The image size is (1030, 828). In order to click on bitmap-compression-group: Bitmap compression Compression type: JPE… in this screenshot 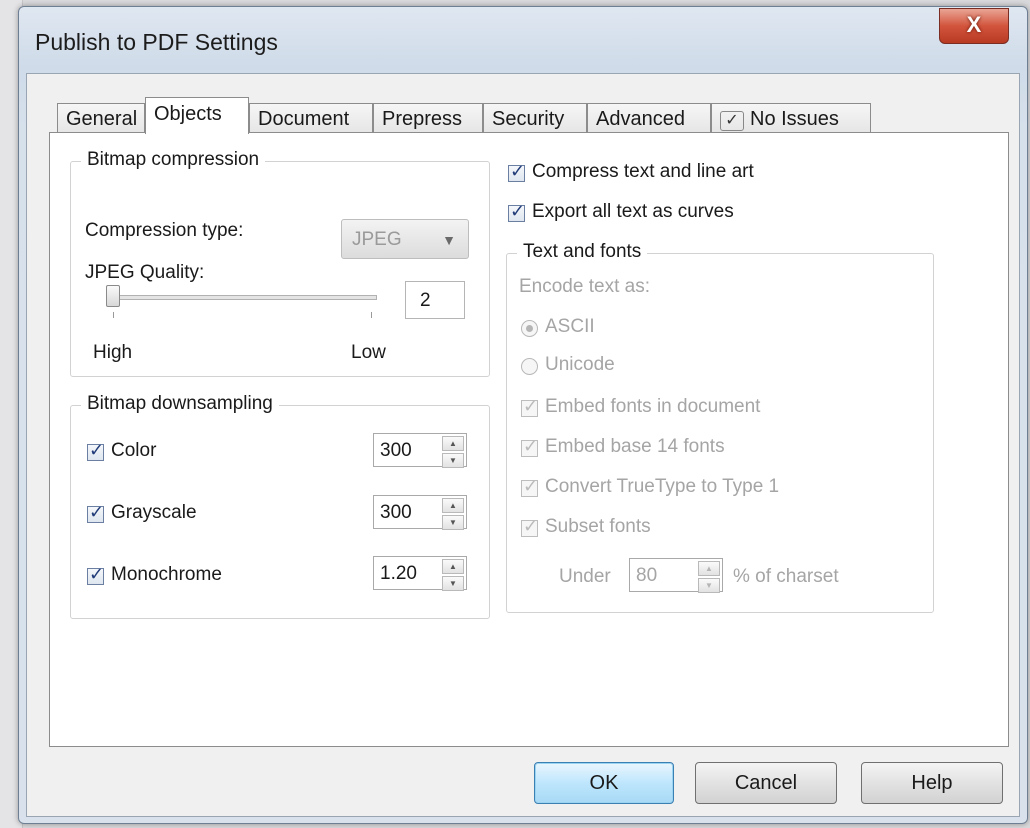, I will do `click(280, 263)`.